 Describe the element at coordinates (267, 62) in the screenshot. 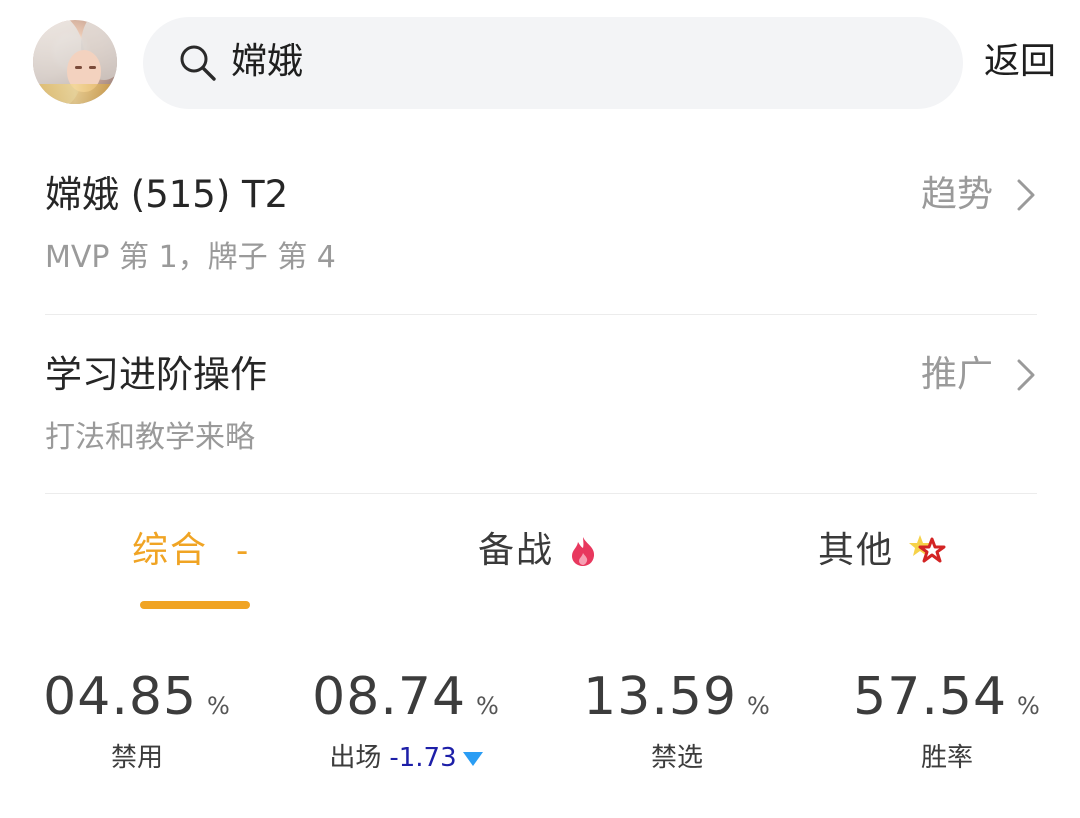

I see `search-input: 嫦娥` at that location.